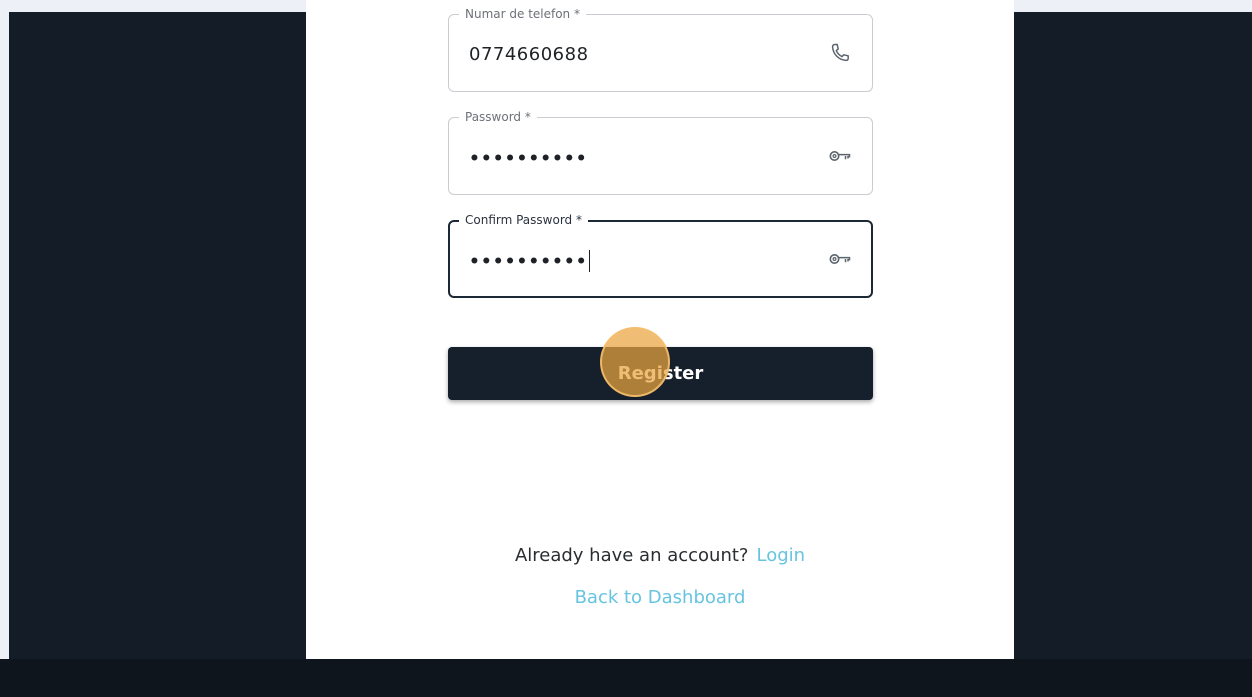  Describe the element at coordinates (626, 678) in the screenshot. I see `page-backdrop-bottom` at that location.